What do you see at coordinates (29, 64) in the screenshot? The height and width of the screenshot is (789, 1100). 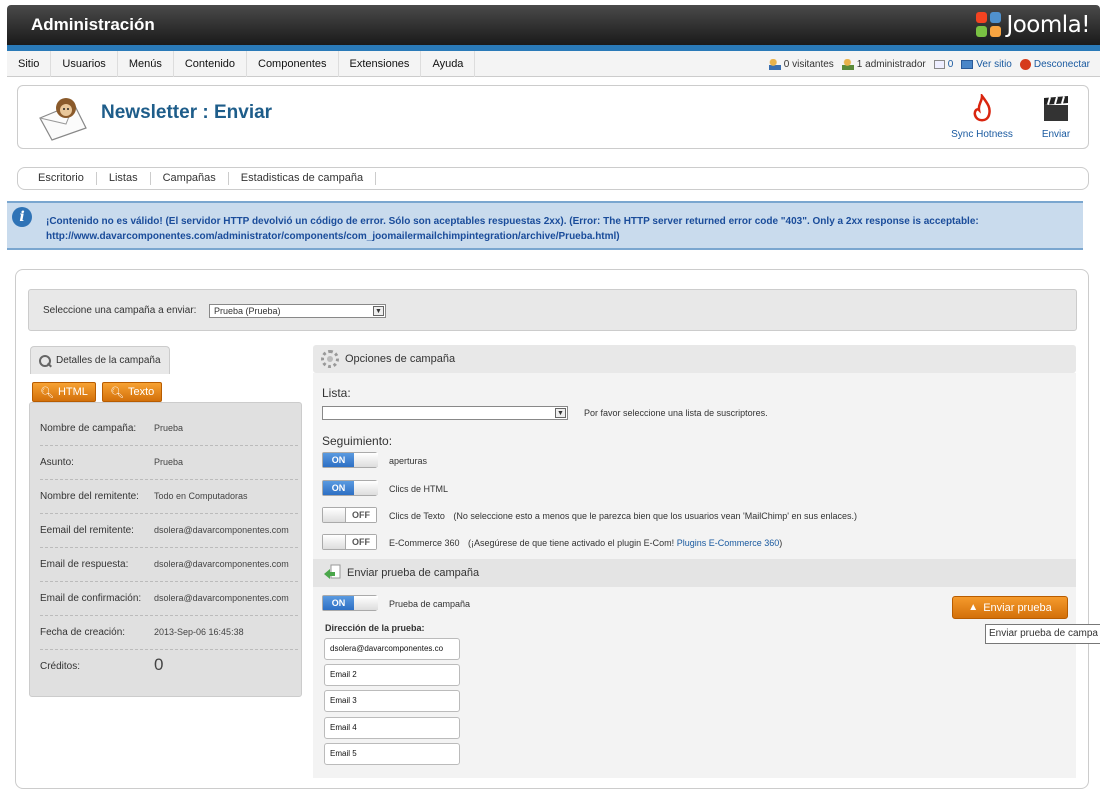 I see `menu-sitio: Sitio` at bounding box center [29, 64].